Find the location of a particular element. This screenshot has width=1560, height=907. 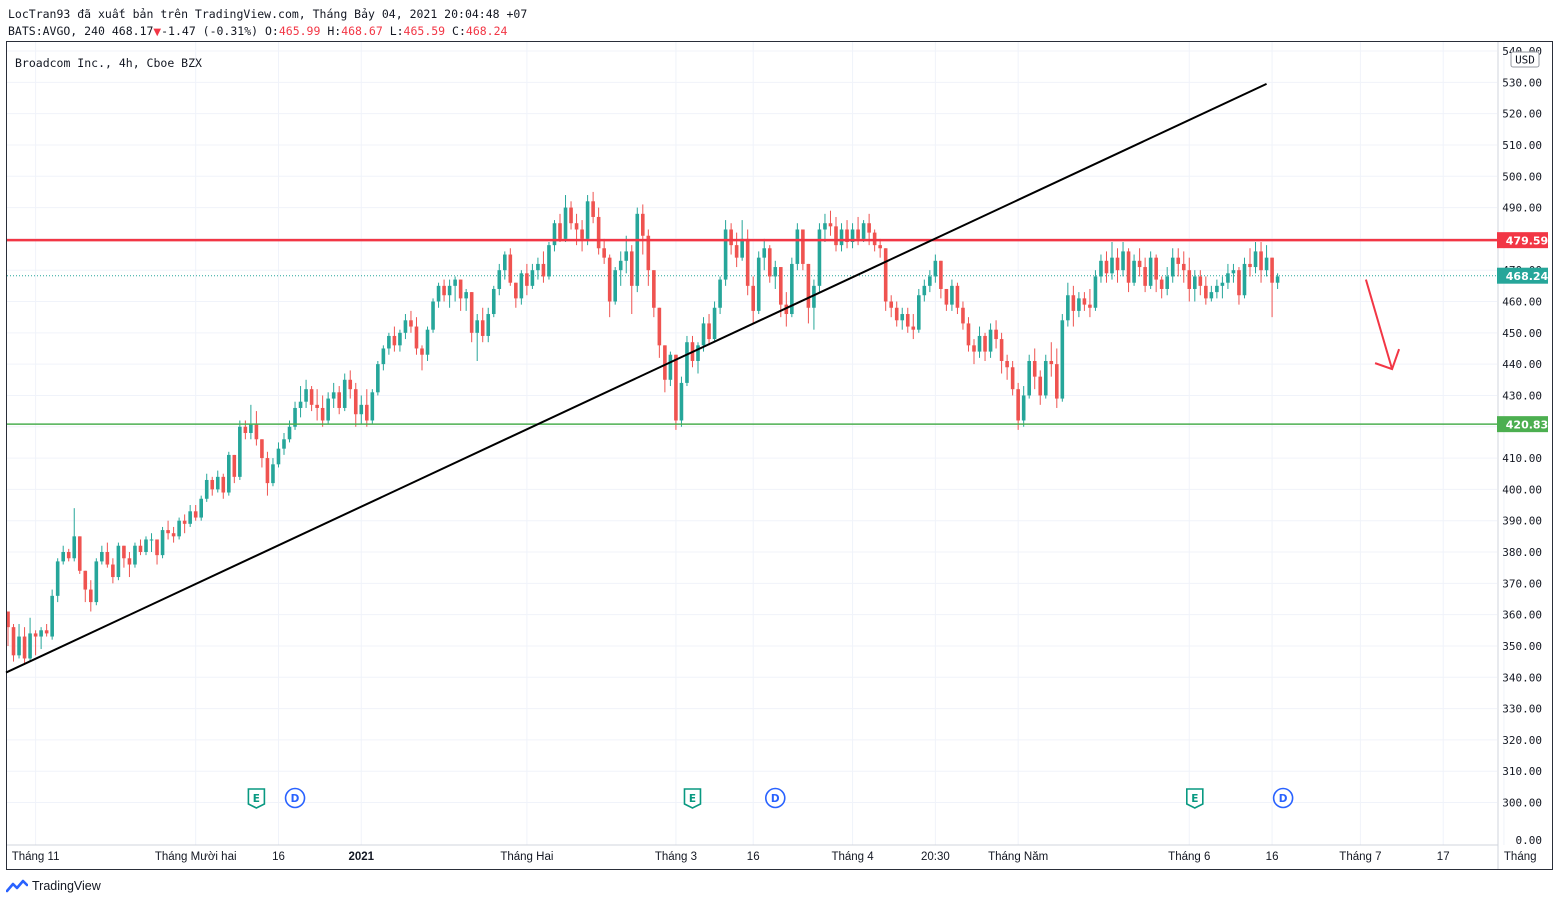

y-tick-label: 320.00 is located at coordinates (1522, 740).